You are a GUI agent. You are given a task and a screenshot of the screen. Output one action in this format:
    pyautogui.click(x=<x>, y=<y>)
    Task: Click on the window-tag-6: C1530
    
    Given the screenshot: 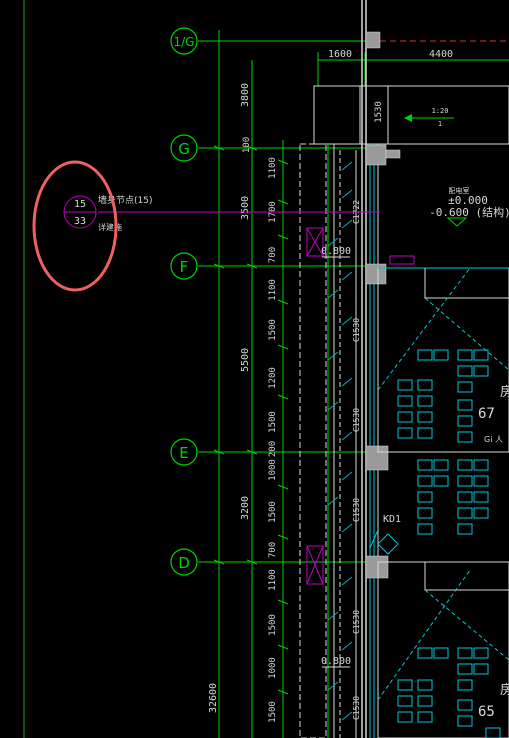 What is the action you would take?
    pyautogui.click(x=356, y=708)
    